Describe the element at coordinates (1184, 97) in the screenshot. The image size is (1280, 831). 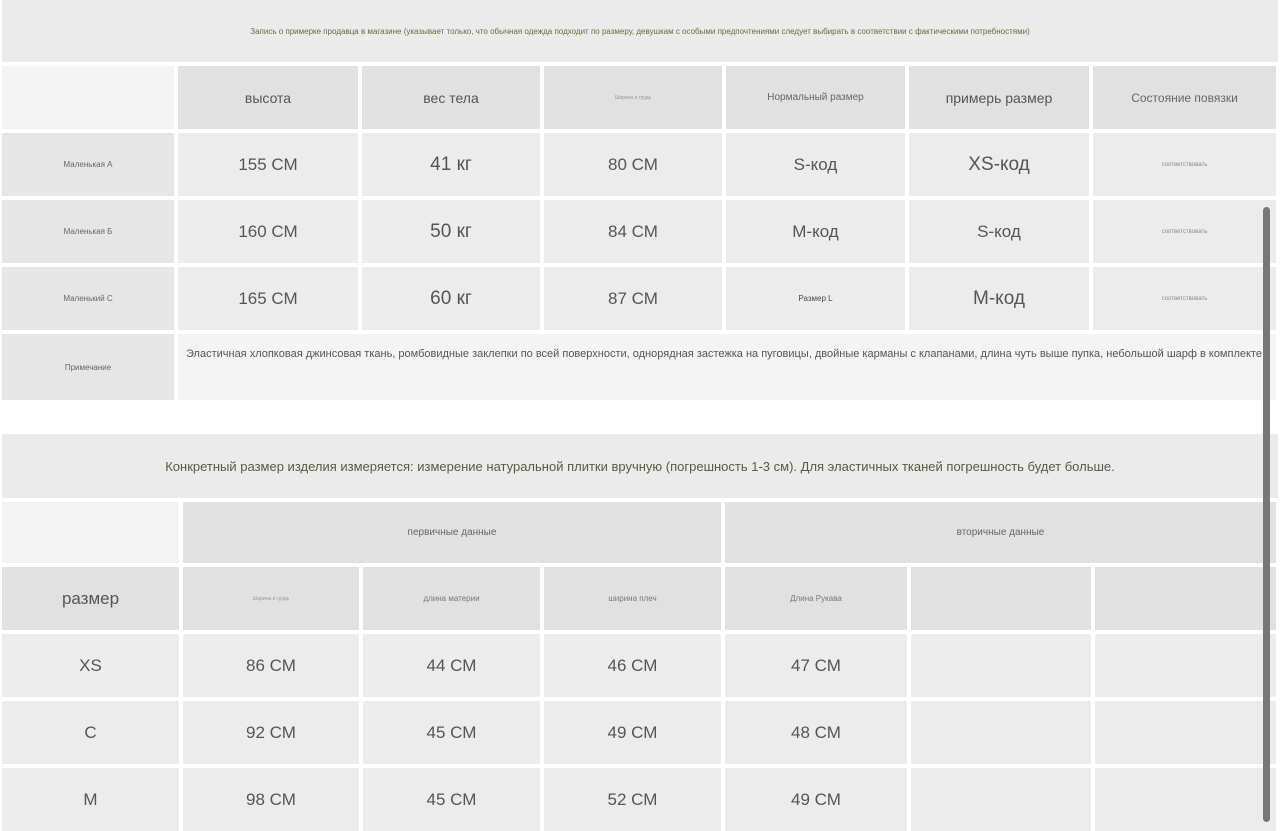
I see `header-fit-state: Состояние повязки` at that location.